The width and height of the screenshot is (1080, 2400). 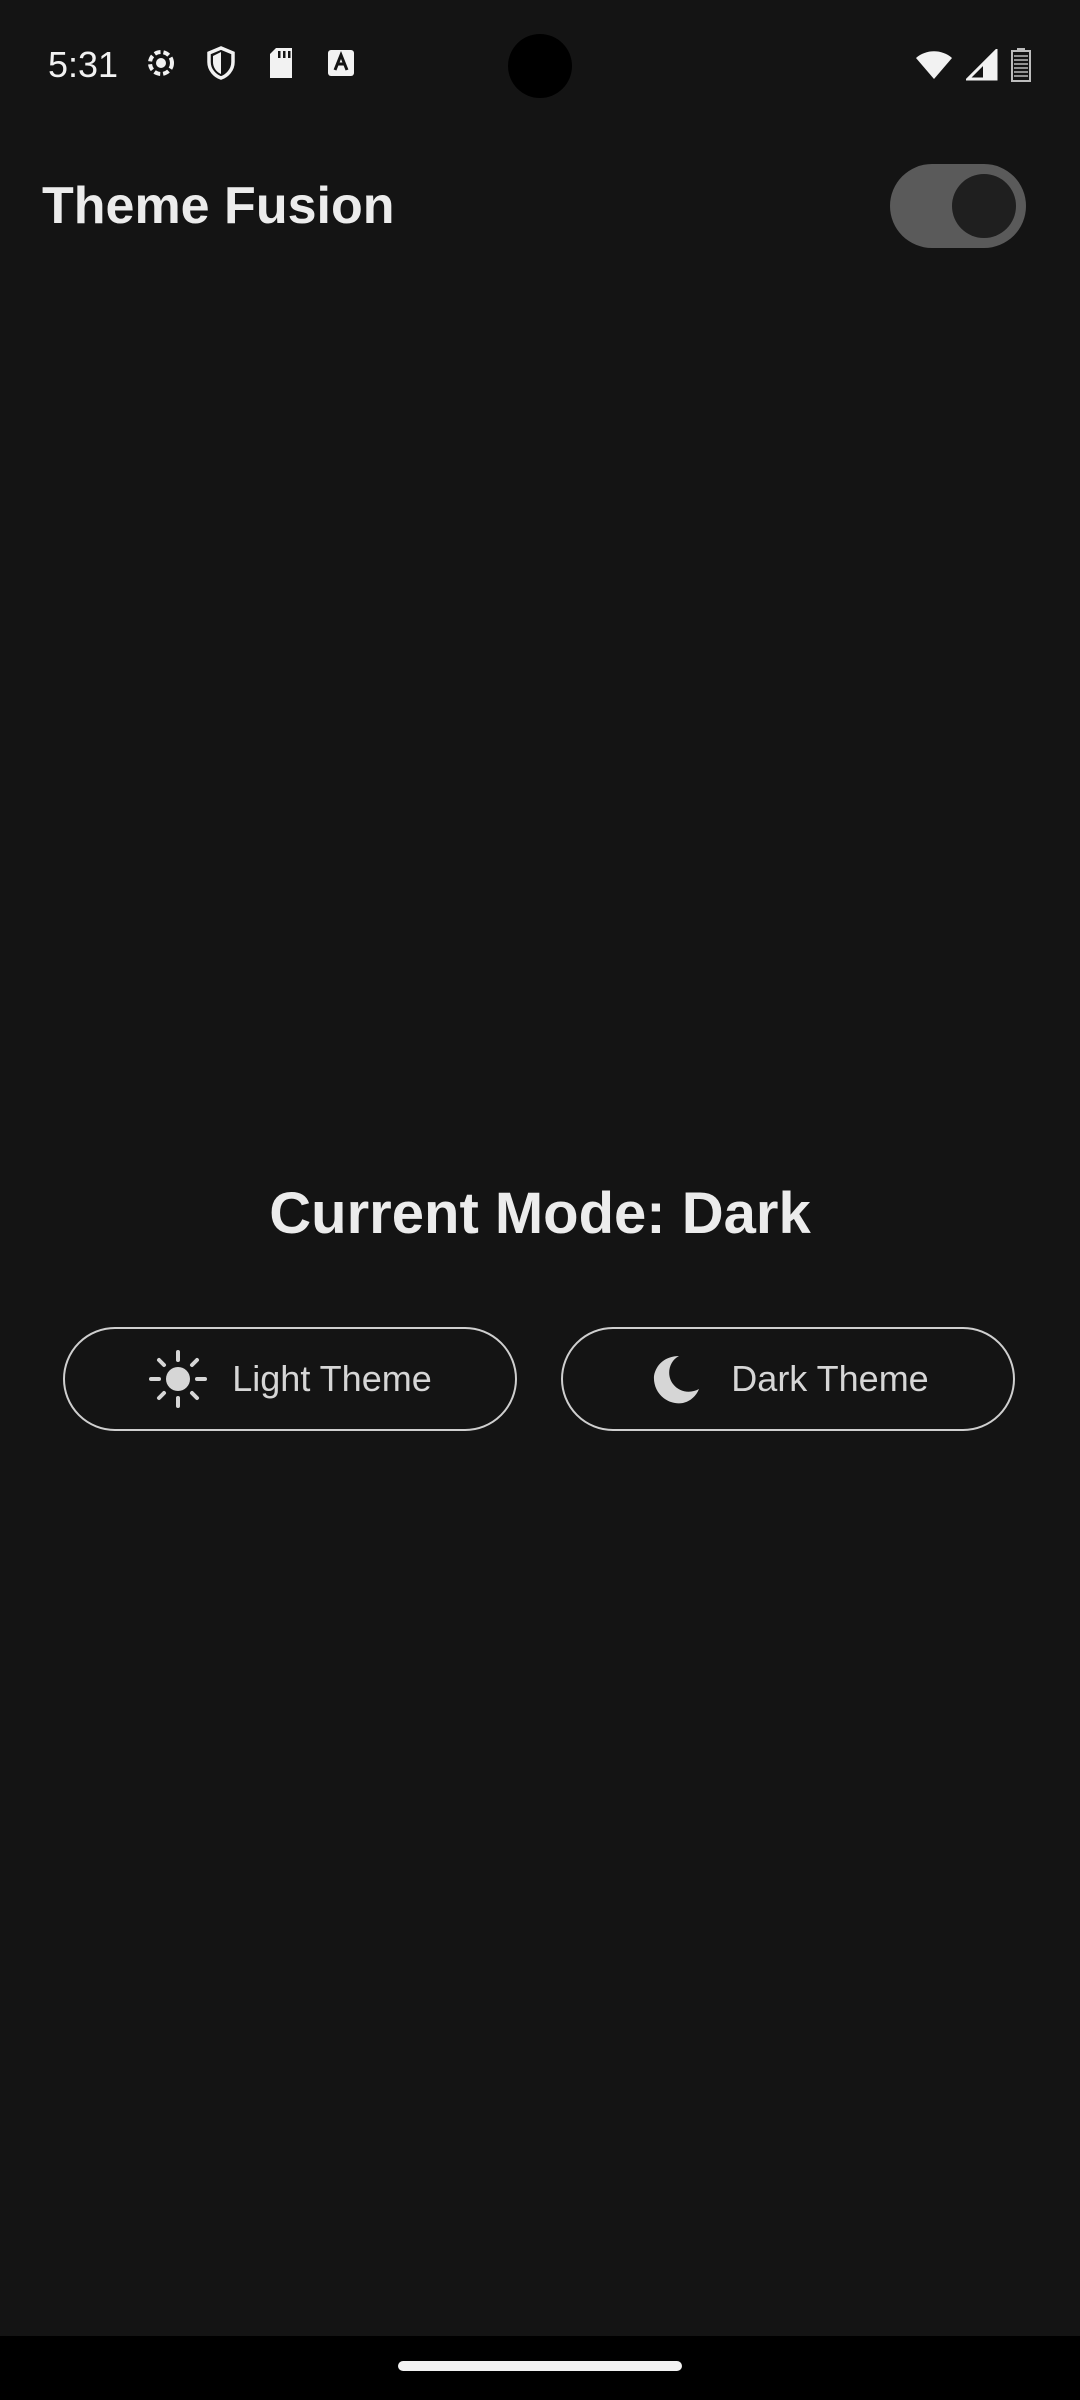 I want to click on status-system-icons, so click(x=973, y=67).